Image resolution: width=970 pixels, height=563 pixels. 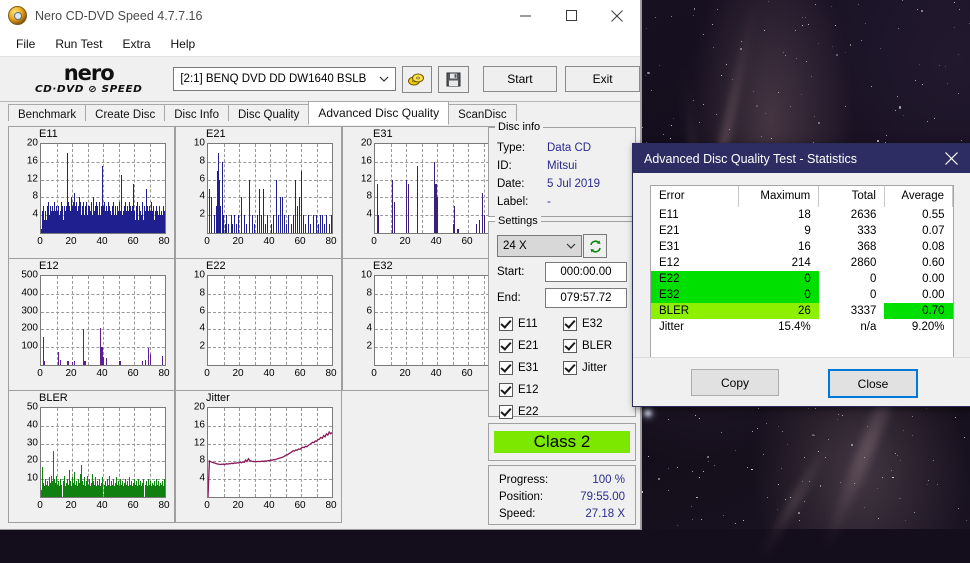 I want to click on table-row: E2193330.07, so click(x=802, y=231).